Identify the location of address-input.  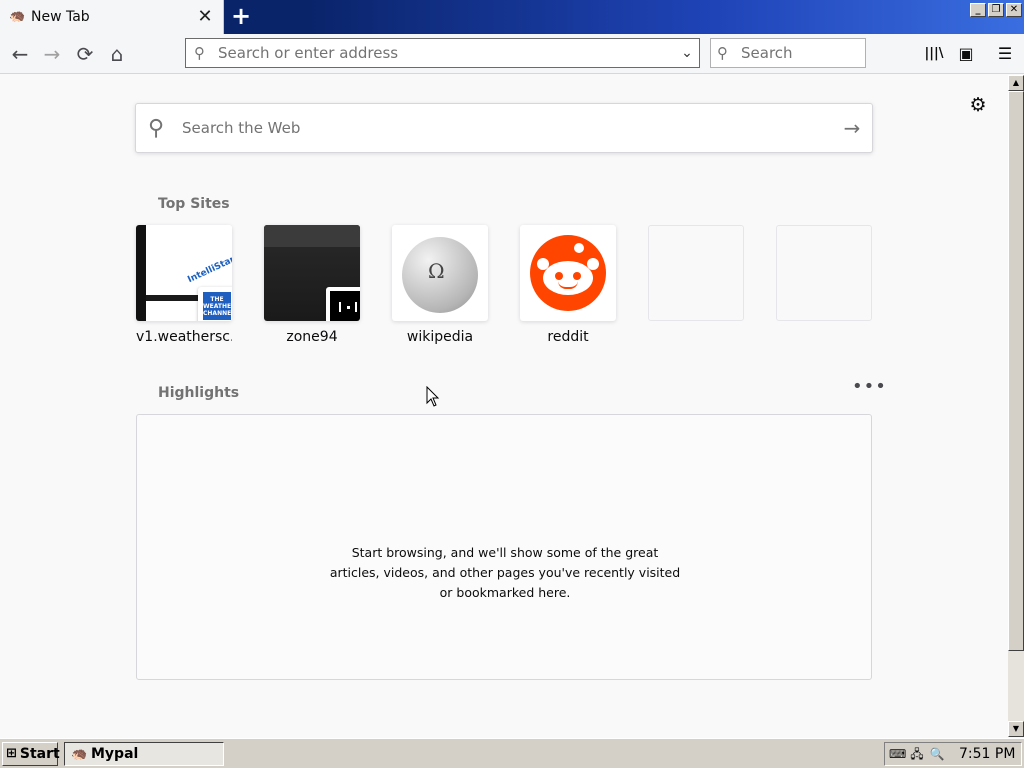
(446, 53).